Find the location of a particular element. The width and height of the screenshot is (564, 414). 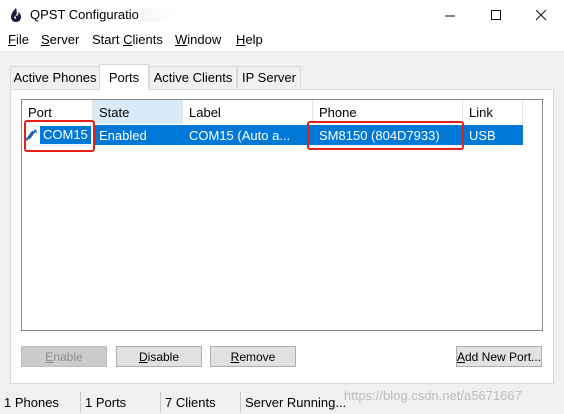

menu-help: Help is located at coordinates (249, 39).